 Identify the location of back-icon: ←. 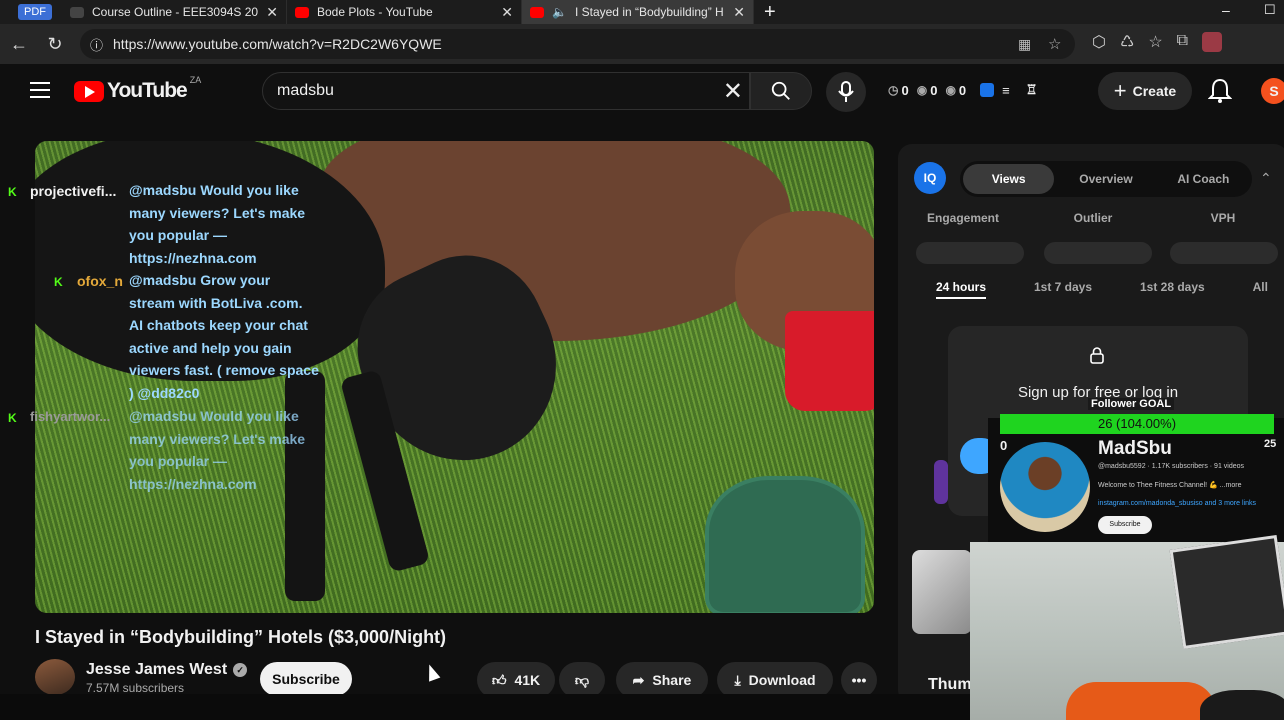
(19, 44).